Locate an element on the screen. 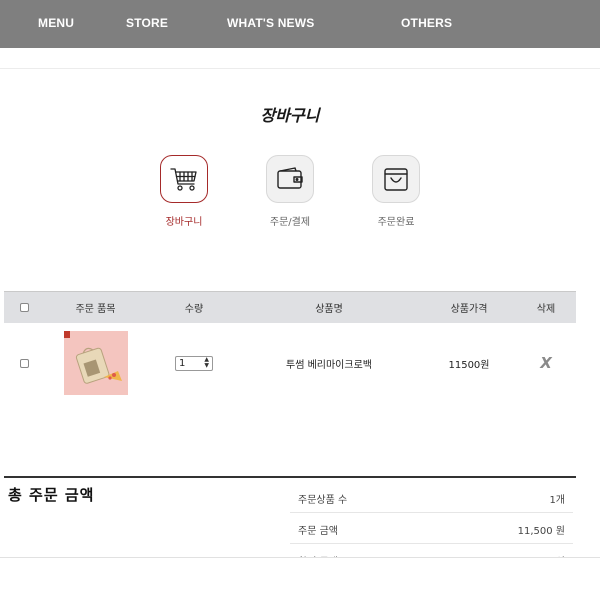 The height and width of the screenshot is (600, 600). summary-row-count: 주문상품 수 1개 is located at coordinates (431, 497).